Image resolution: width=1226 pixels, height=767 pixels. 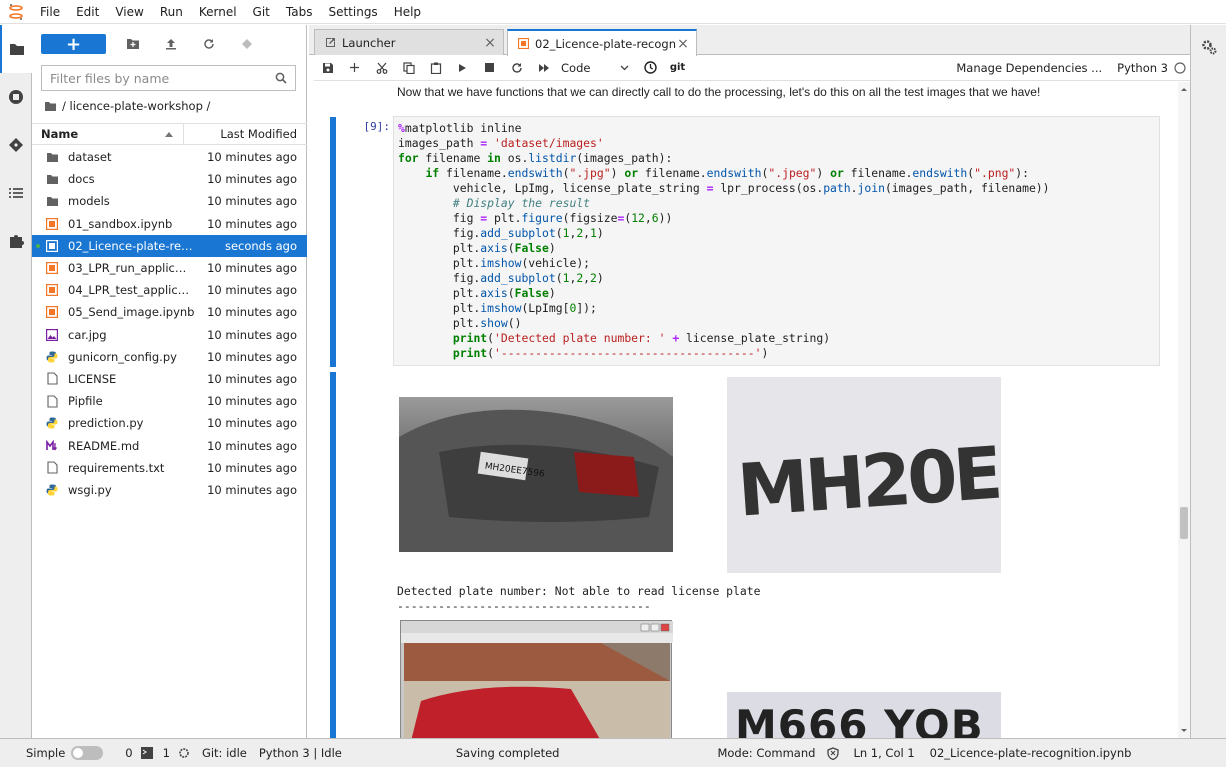 What do you see at coordinates (261, 12) in the screenshot?
I see `menu-git: Git` at bounding box center [261, 12].